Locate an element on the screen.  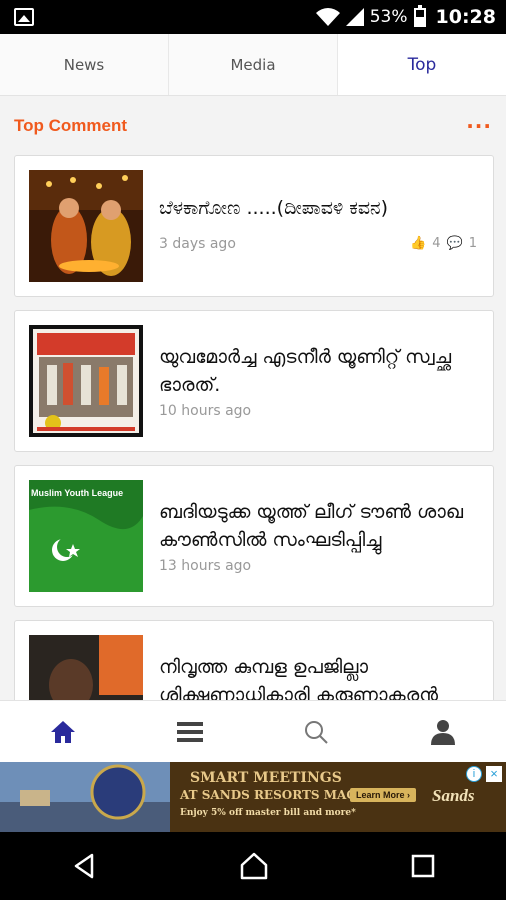
nav-menu is located at coordinates (190, 731).